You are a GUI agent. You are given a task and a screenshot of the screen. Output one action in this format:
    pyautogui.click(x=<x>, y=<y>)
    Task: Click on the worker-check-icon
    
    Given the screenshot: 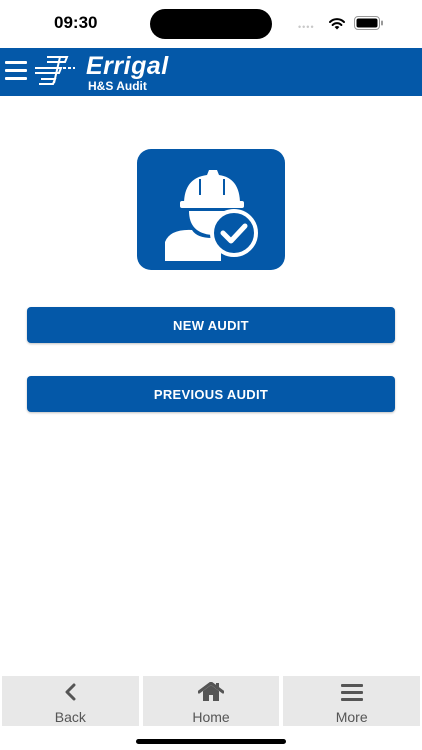 What is the action you would take?
    pyautogui.click(x=211, y=215)
    